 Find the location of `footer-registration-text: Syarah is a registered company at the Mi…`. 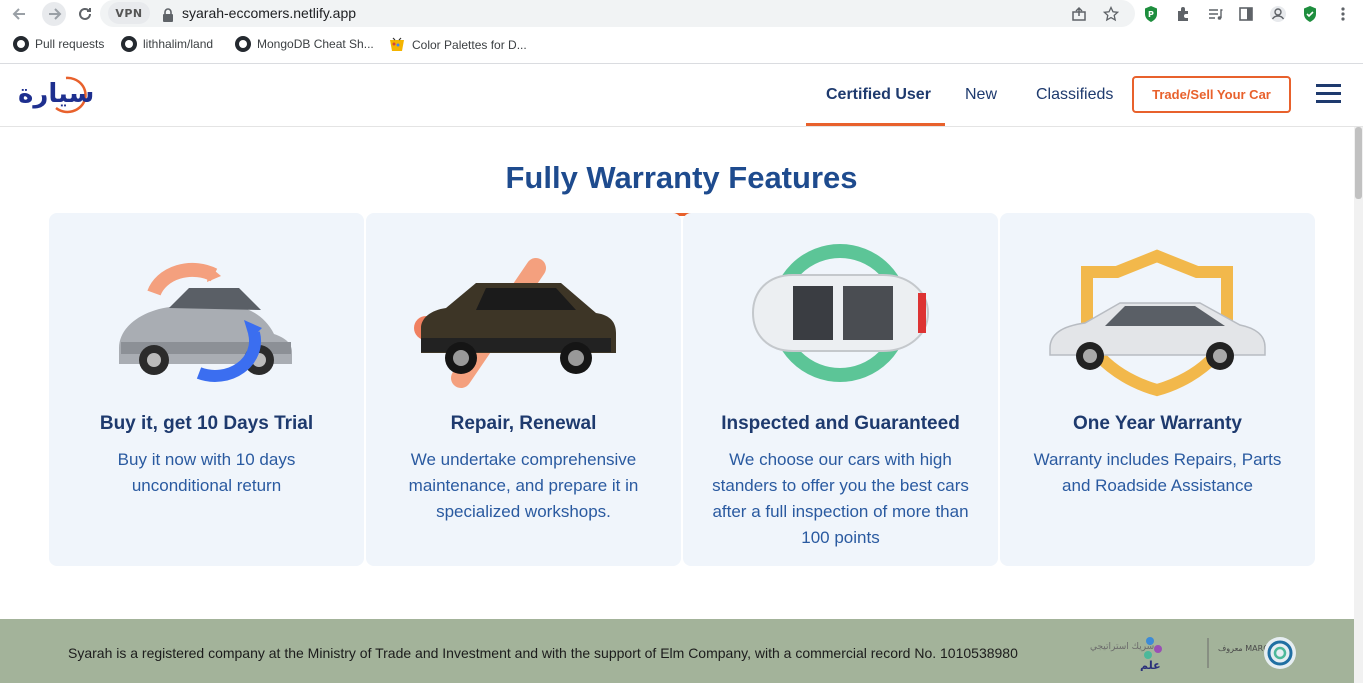

footer-registration-text: Syarah is a registered company at the Mi… is located at coordinates (543, 653).